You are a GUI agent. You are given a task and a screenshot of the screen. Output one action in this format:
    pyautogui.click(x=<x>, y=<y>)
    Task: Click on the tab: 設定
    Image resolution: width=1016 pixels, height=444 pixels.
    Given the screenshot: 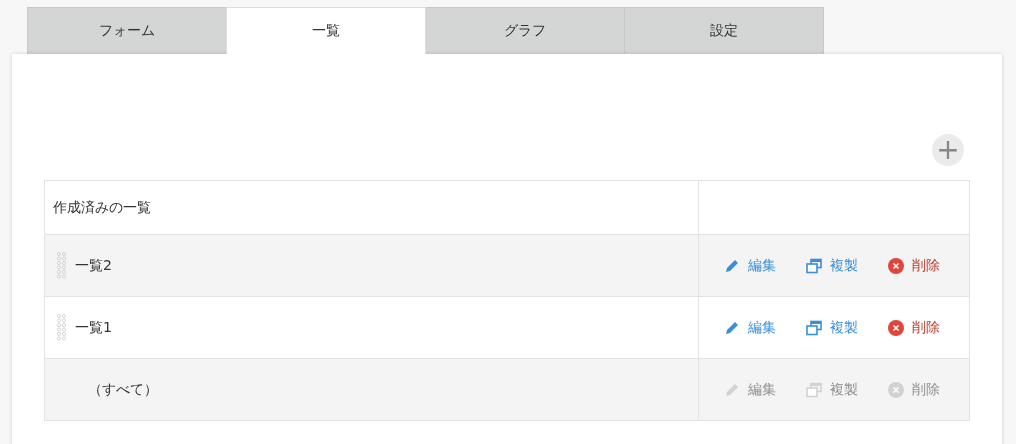 What is the action you would take?
    pyautogui.click(x=724, y=30)
    